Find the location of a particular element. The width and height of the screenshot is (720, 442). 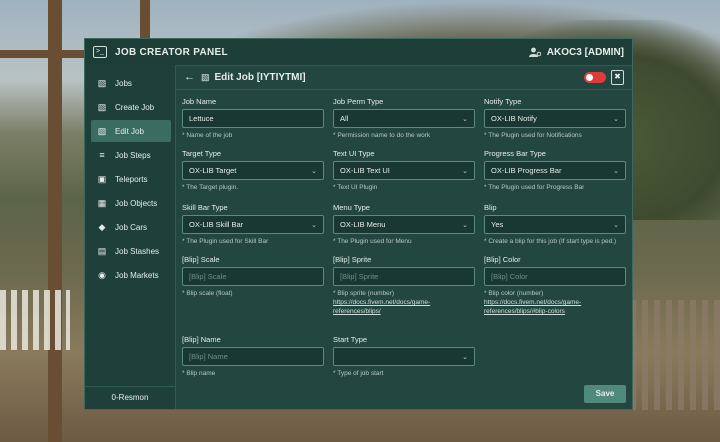

notify-type-select: OX-LIB Notify ⌄ is located at coordinates (555, 118).